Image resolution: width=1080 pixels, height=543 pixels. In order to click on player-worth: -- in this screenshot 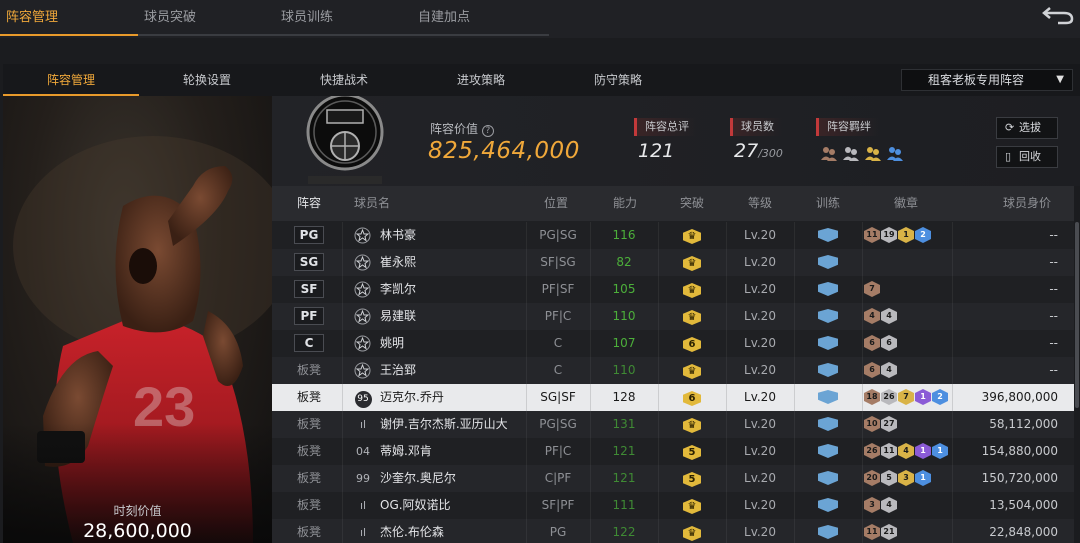, I will do `click(1053, 262)`.